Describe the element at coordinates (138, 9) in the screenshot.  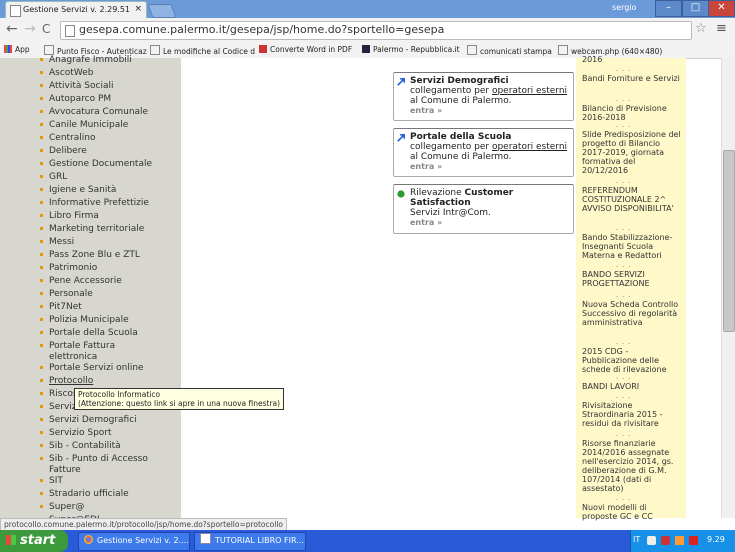
I see `tab-close-icon: ×` at that location.